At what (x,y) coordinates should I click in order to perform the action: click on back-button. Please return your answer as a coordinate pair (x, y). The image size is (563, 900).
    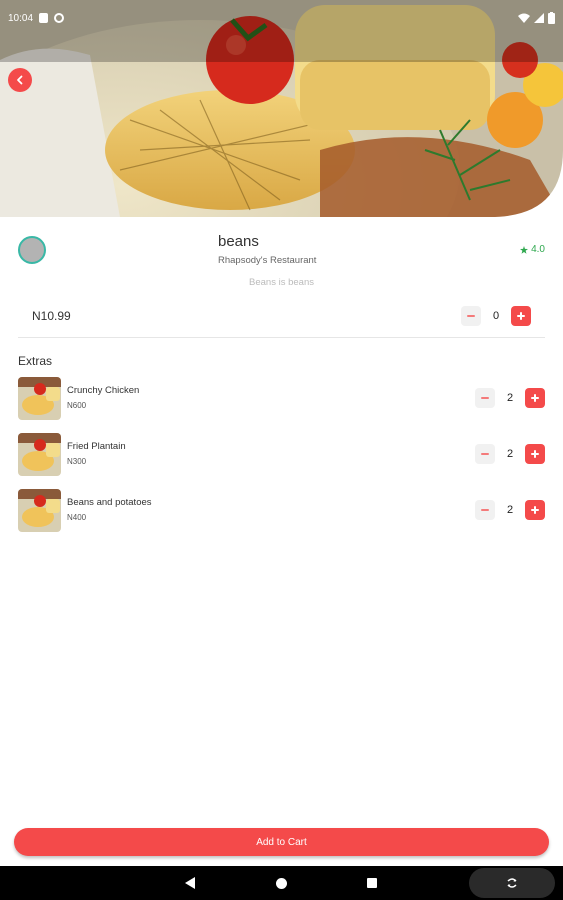
    Looking at the image, I should click on (20, 80).